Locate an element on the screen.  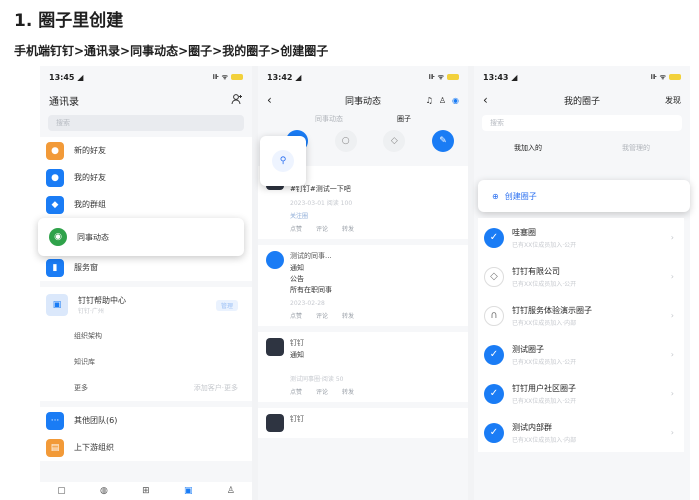
navbar: 通讯录 is located at coordinates (146, 100).